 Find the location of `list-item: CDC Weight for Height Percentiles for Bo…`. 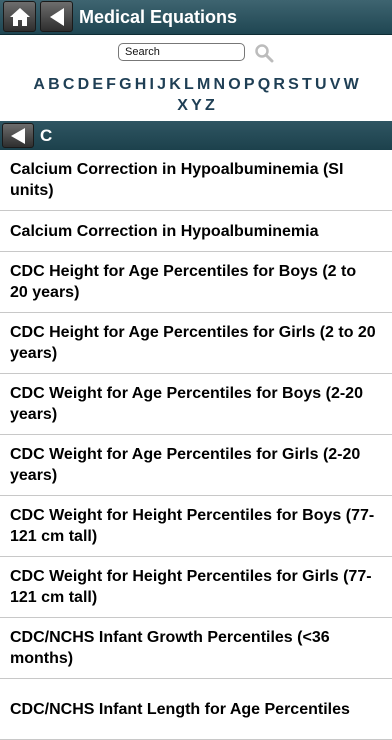

list-item: CDC Weight for Height Percentiles for Bo… is located at coordinates (196, 526).